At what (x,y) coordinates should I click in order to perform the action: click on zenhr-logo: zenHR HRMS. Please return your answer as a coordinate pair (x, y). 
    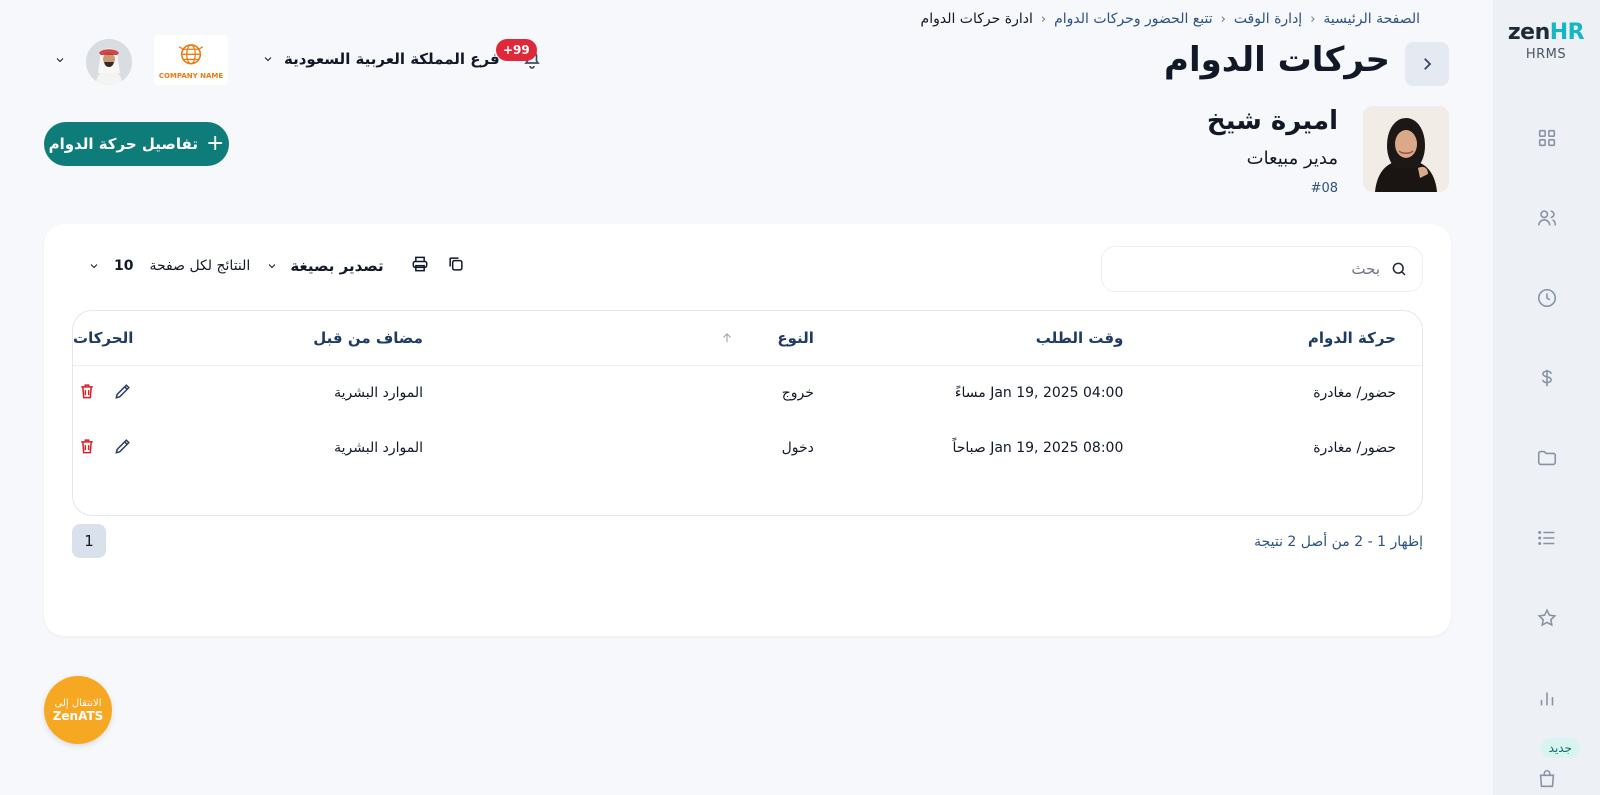
    Looking at the image, I should click on (1546, 41).